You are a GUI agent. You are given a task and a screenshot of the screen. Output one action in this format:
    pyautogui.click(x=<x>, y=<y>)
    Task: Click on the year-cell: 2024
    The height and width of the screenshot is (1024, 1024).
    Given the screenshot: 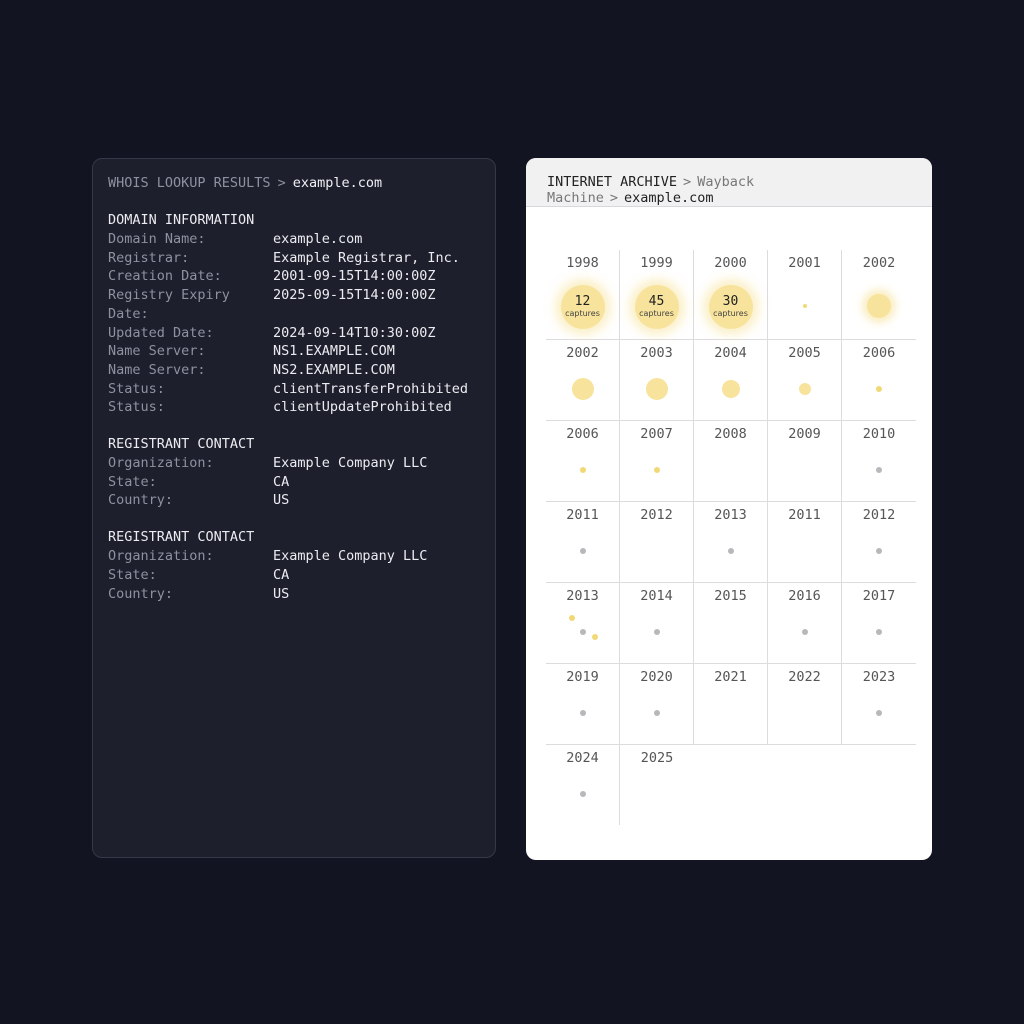 What is the action you would take?
    pyautogui.click(x=583, y=785)
    